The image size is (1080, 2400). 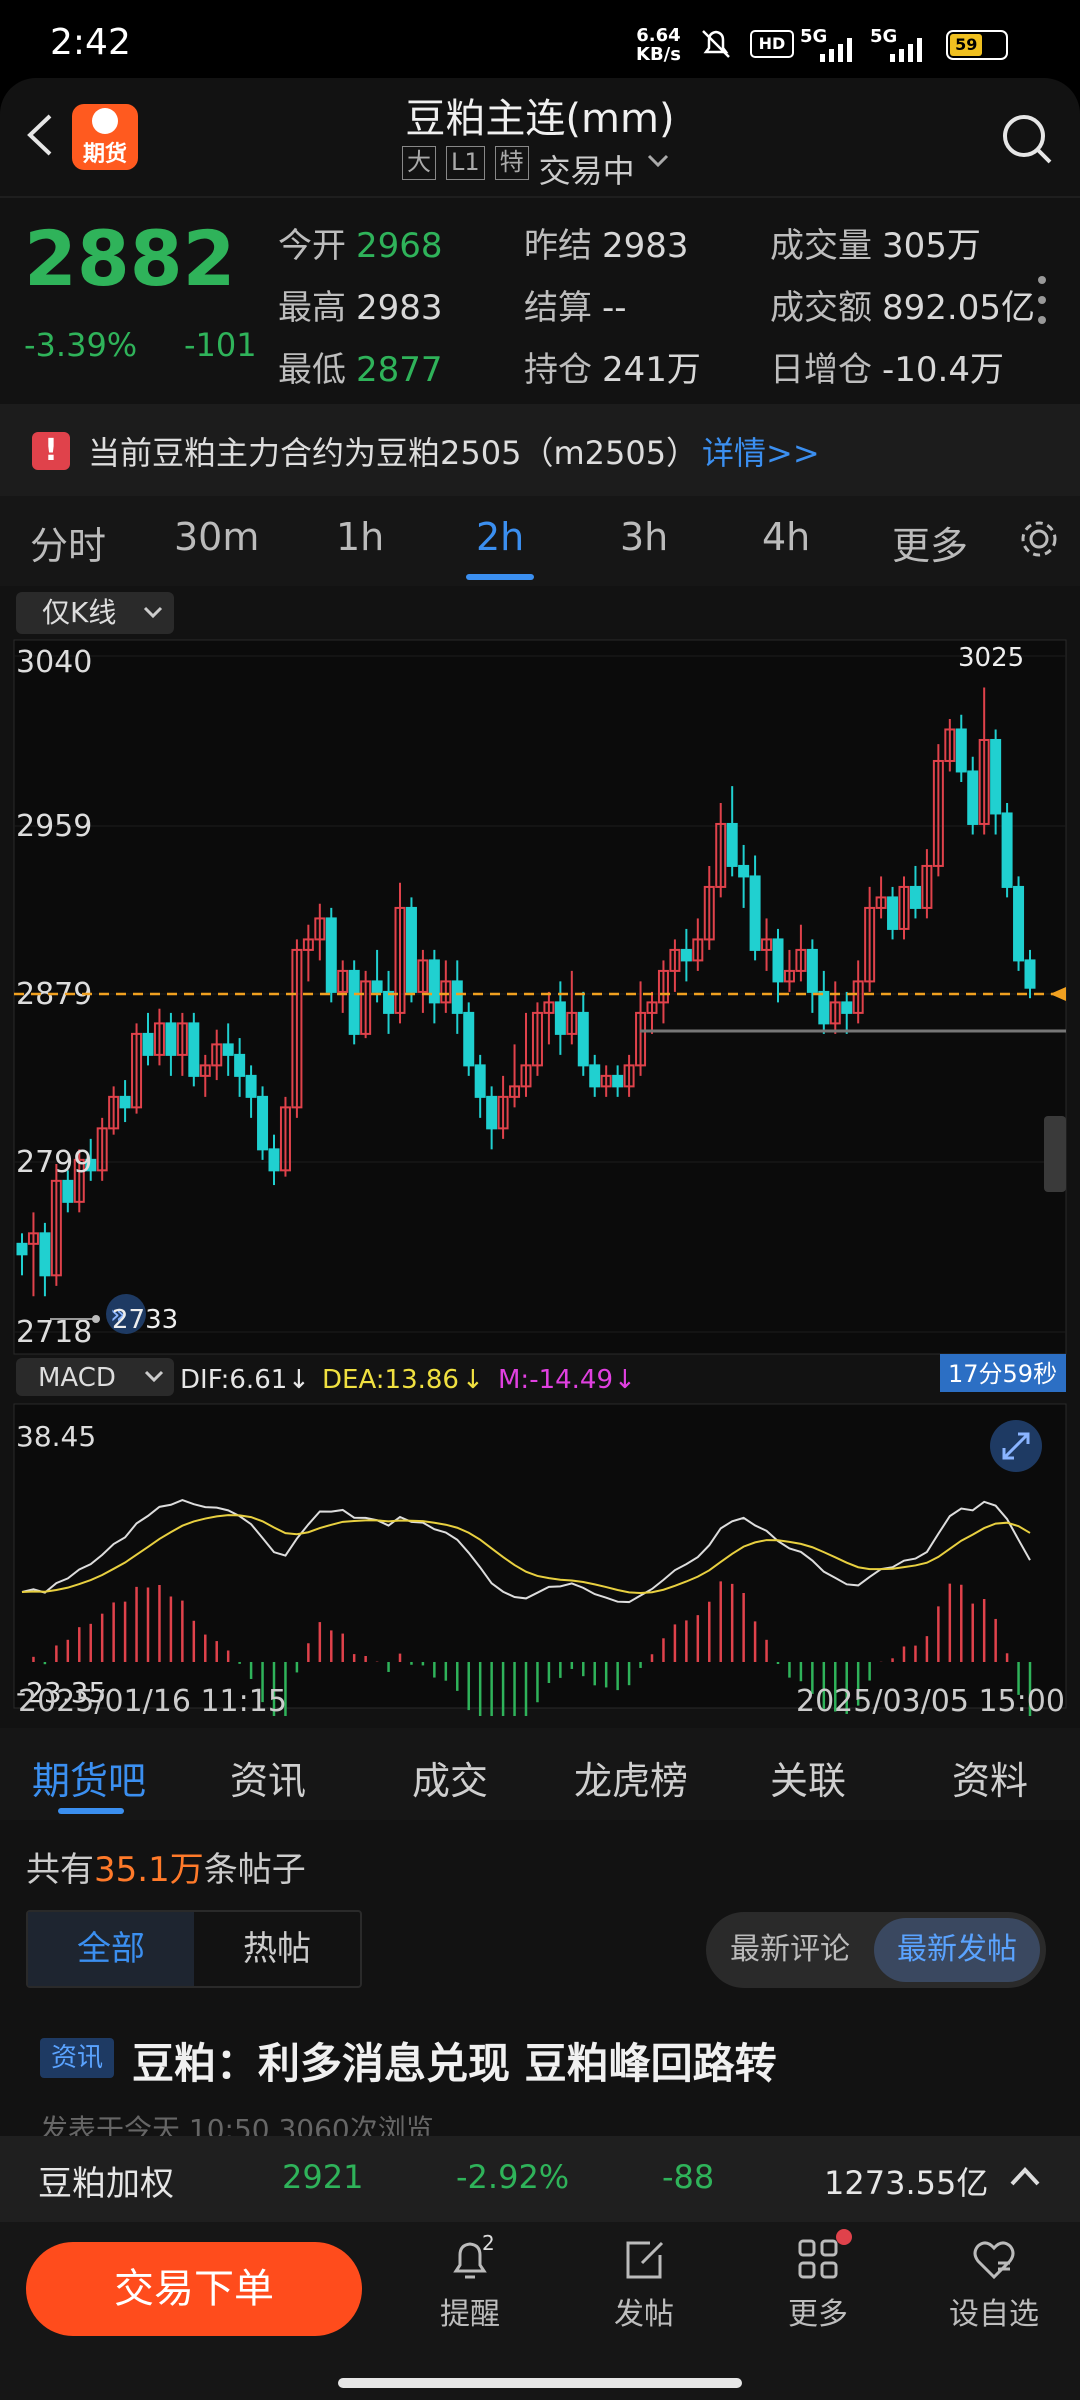 What do you see at coordinates (513, 2177) in the screenshot?
I see `ticker-pct: -2.92%` at bounding box center [513, 2177].